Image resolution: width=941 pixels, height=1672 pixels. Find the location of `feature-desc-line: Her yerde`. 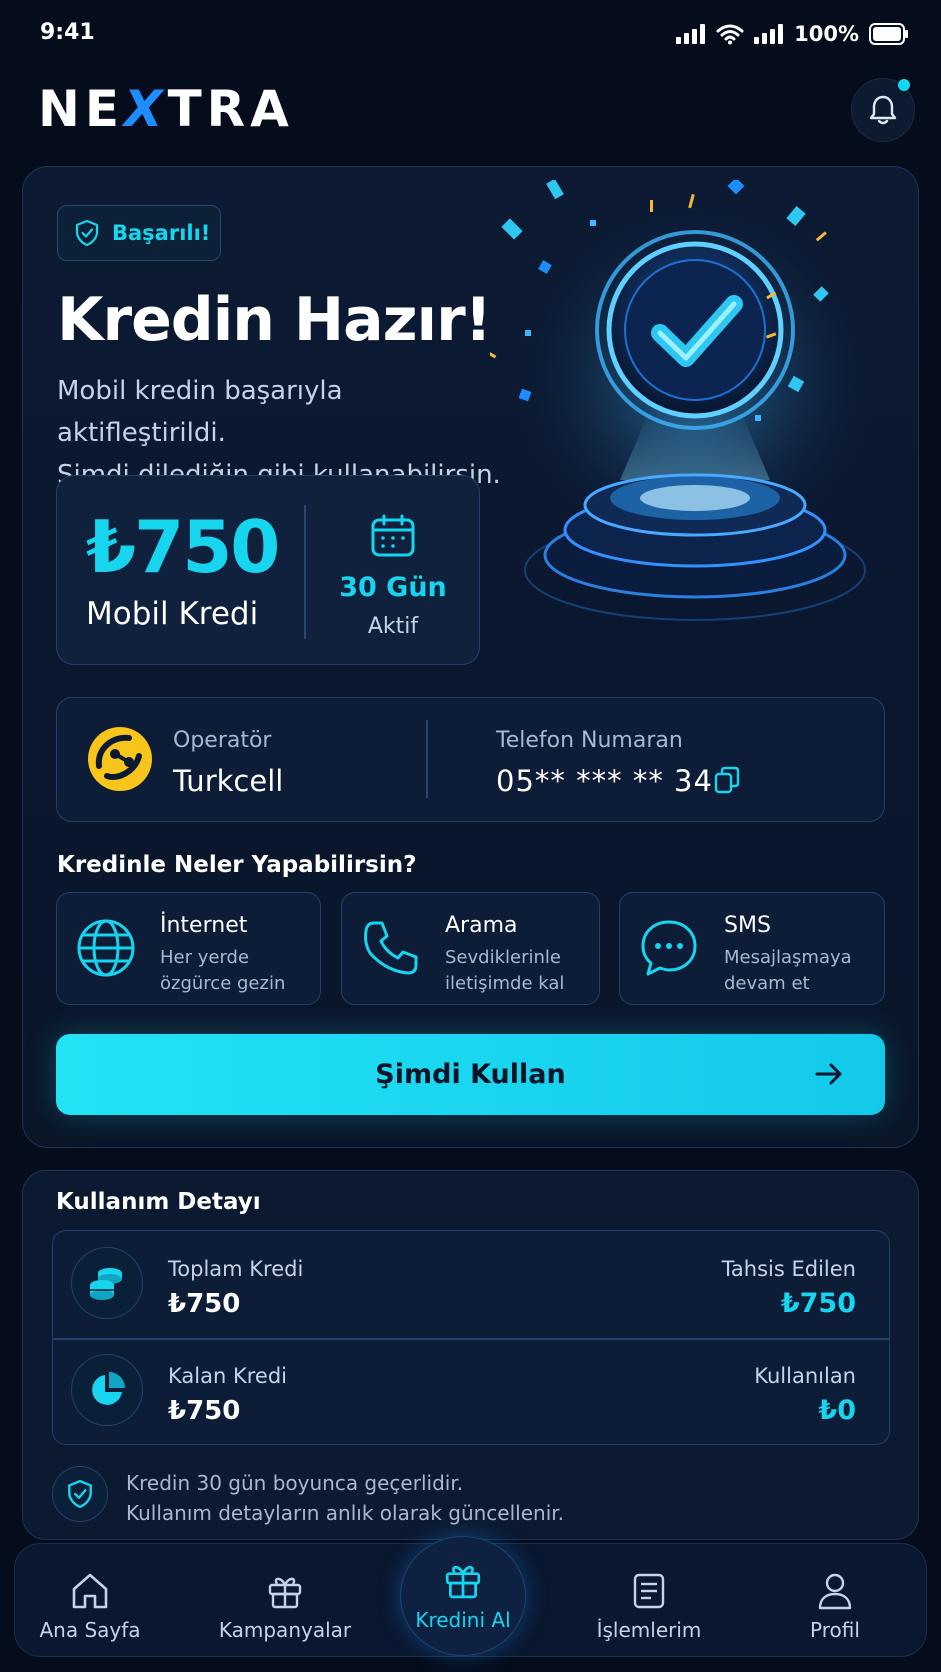

feature-desc-line: Her yerde is located at coordinates (205, 957).